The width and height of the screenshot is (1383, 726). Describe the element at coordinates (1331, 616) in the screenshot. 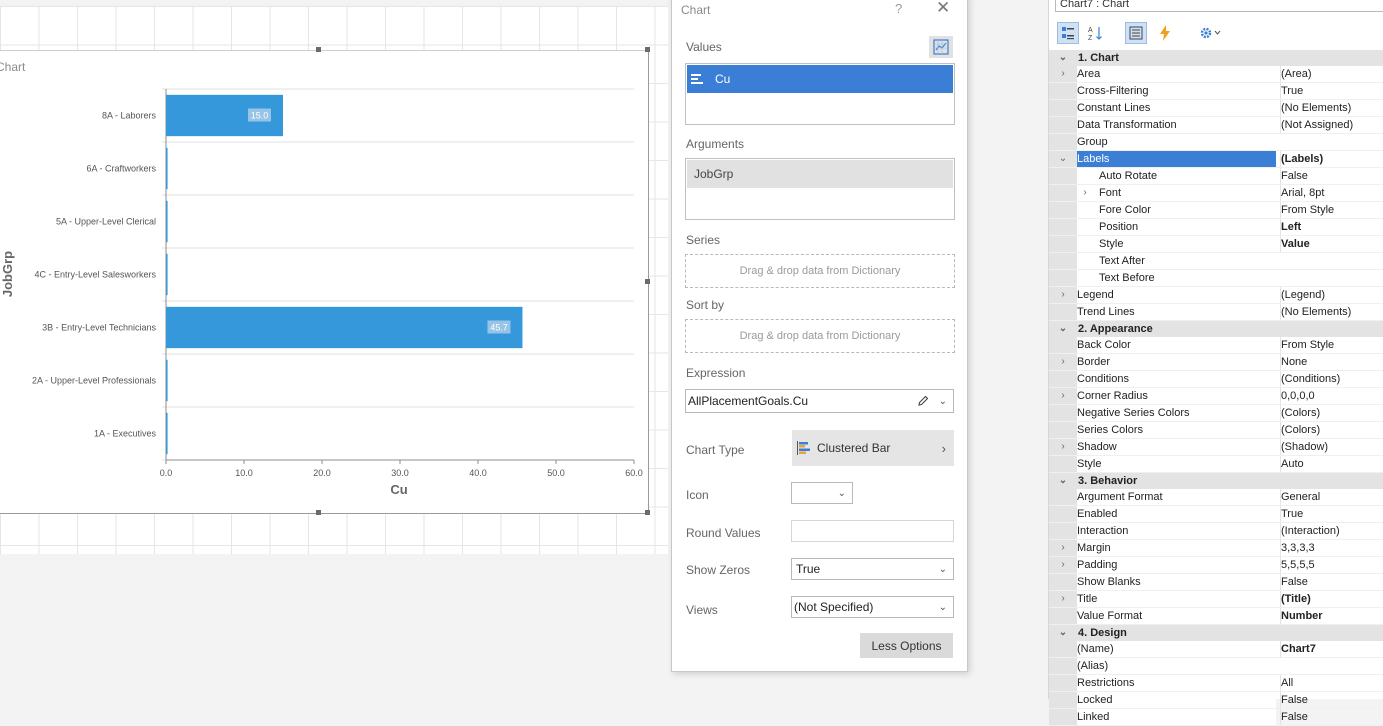

I see `property-value: Number` at that location.